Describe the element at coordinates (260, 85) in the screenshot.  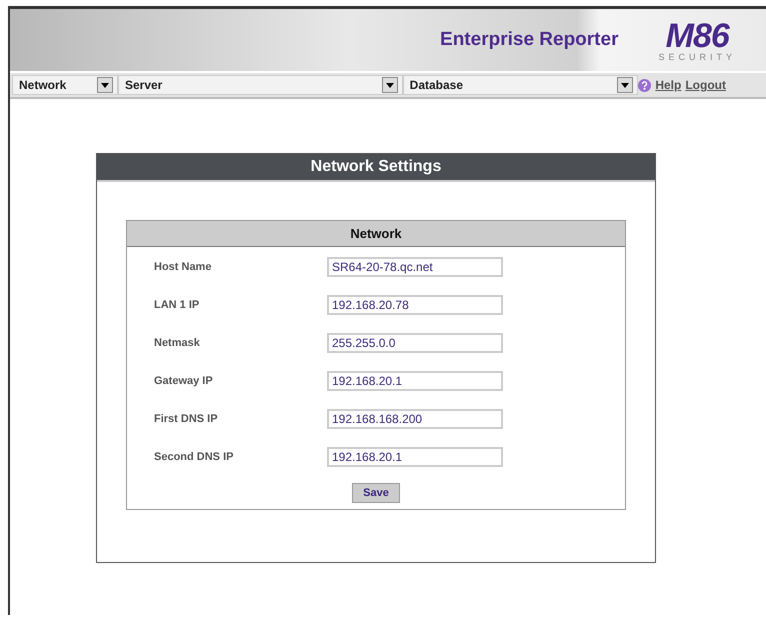
I see `menu-select: Server` at that location.